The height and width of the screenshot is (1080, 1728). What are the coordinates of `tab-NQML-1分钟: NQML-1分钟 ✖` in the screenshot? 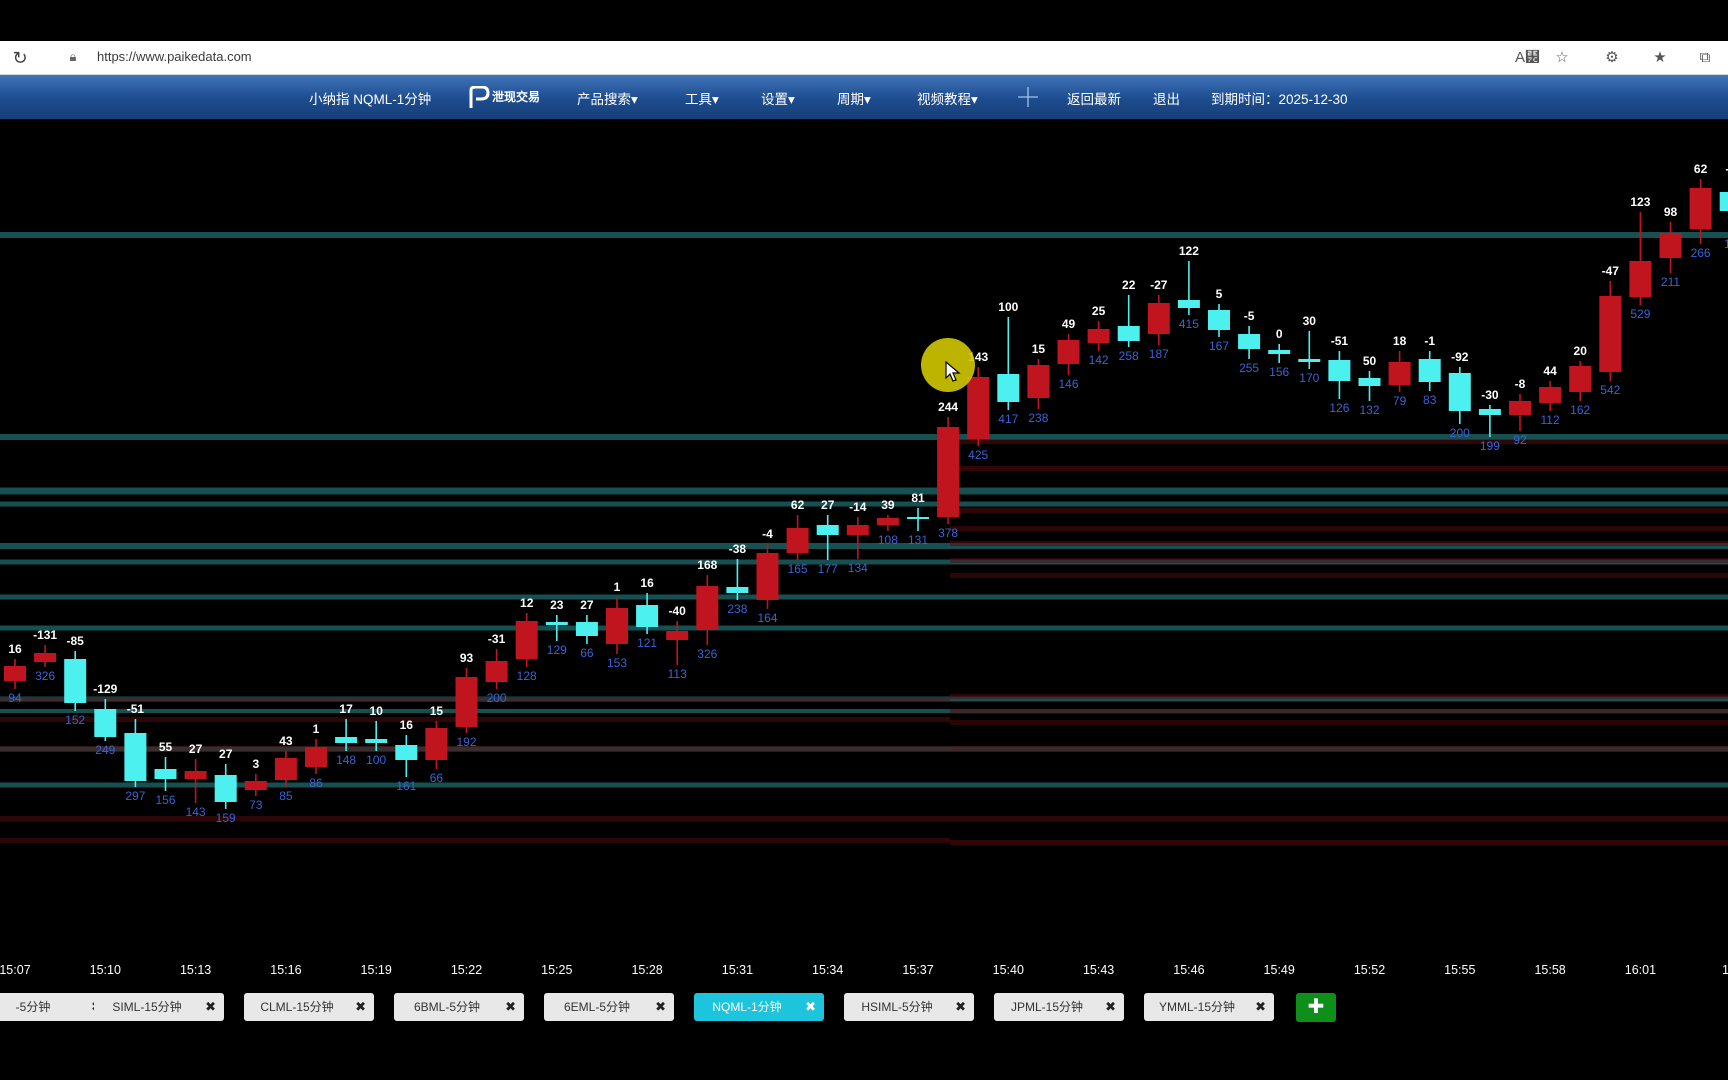 It's located at (759, 1007).